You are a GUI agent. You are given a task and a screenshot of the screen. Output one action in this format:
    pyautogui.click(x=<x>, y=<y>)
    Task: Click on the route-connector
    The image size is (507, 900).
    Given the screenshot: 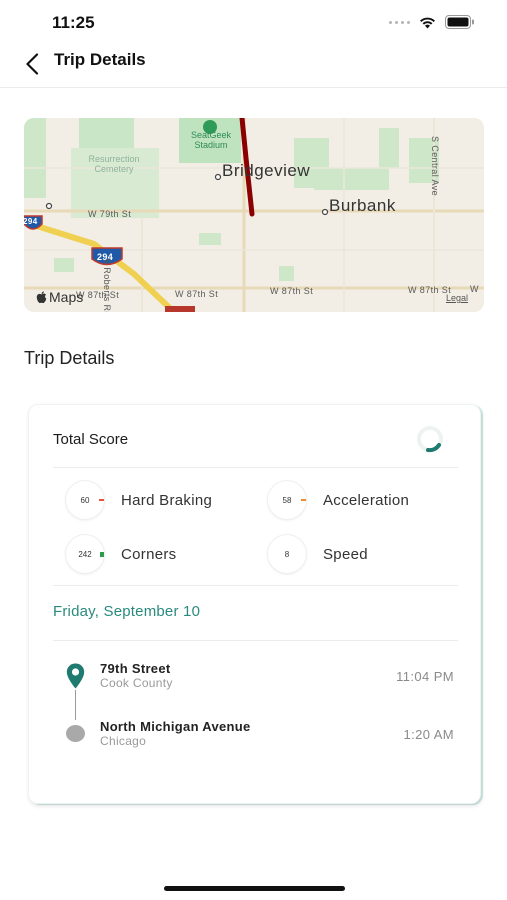 What is the action you would take?
    pyautogui.click(x=75, y=705)
    